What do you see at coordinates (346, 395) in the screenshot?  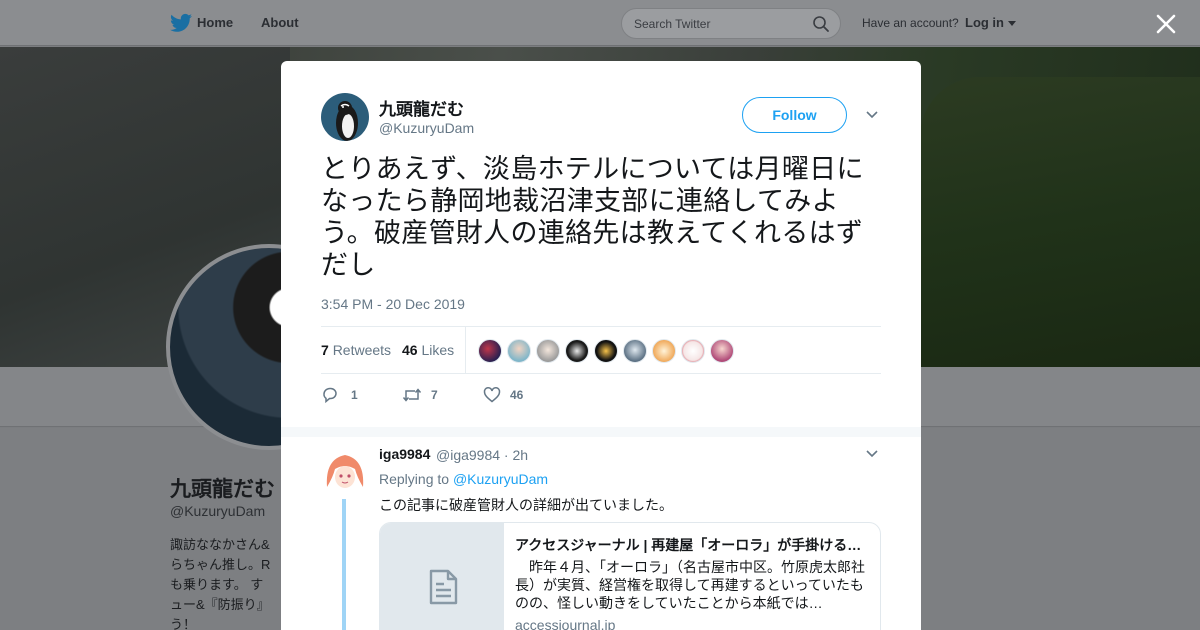 I see `reply-action: 1` at bounding box center [346, 395].